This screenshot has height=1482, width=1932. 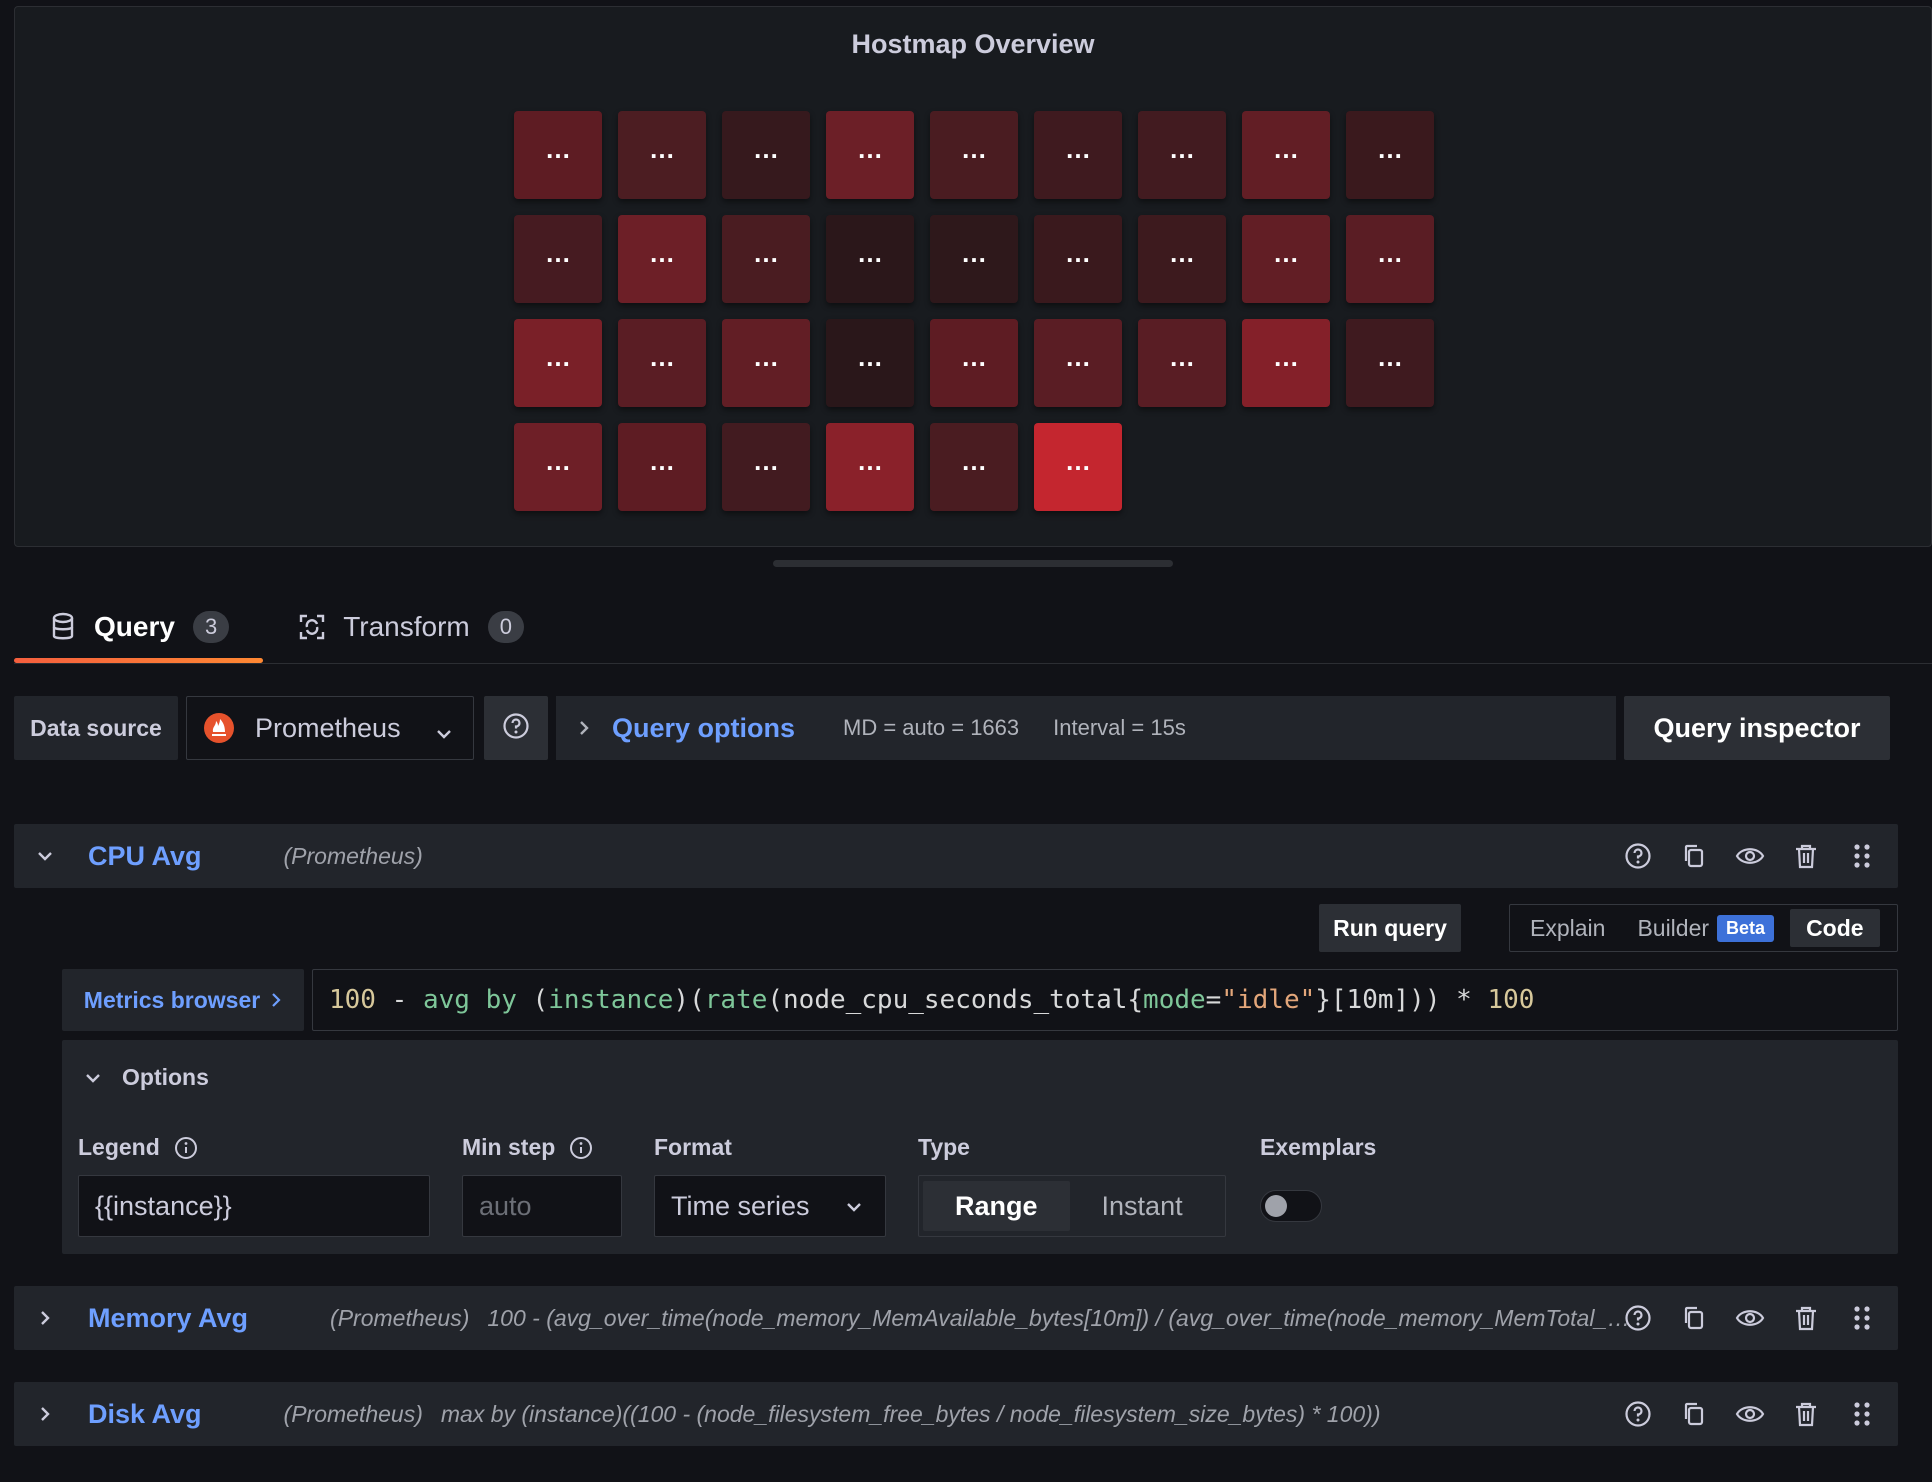 What do you see at coordinates (1291, 1206) in the screenshot?
I see `exemplars-toggle` at bounding box center [1291, 1206].